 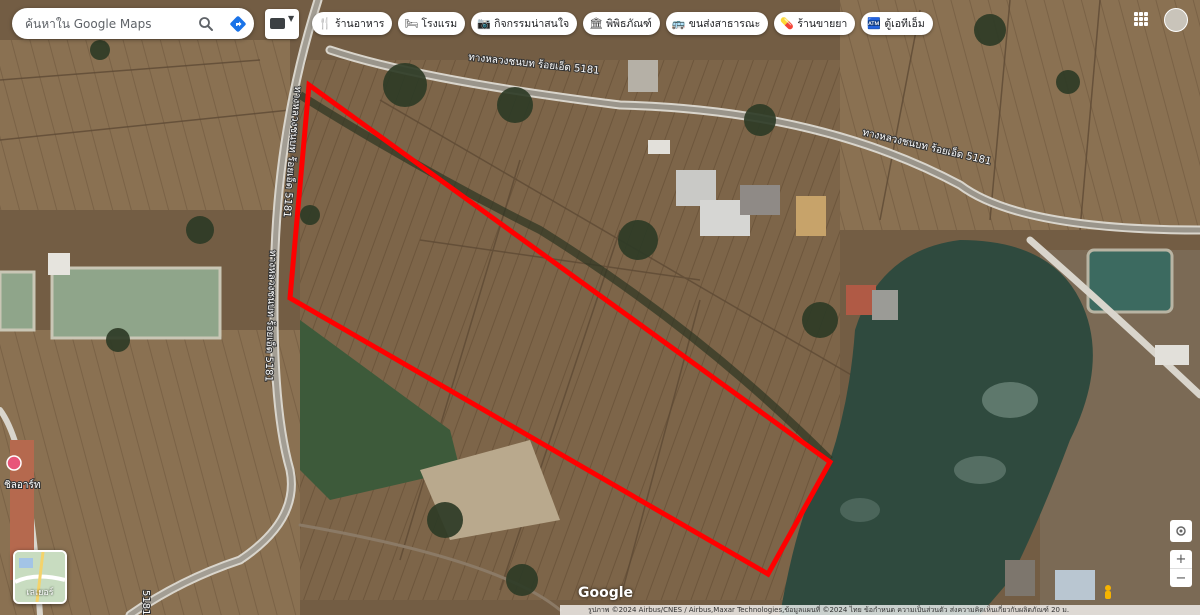 What do you see at coordinates (40, 593) in the screenshot?
I see `layers-label: เลเยอร์` at bounding box center [40, 593].